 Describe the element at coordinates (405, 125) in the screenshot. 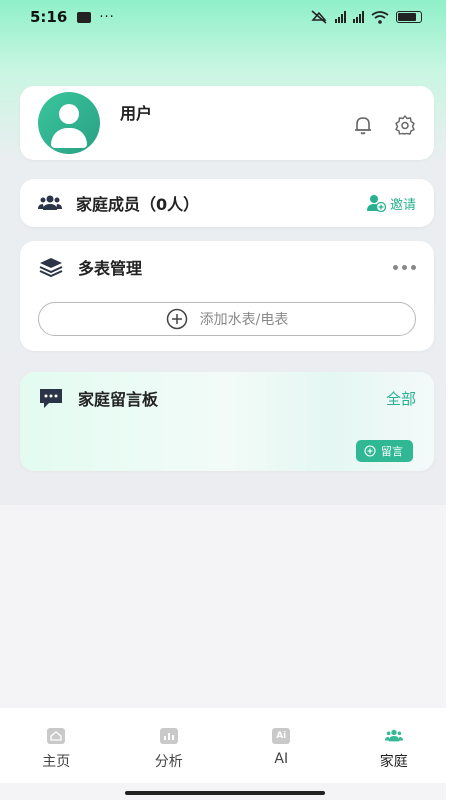

I see `gear-icon` at that location.